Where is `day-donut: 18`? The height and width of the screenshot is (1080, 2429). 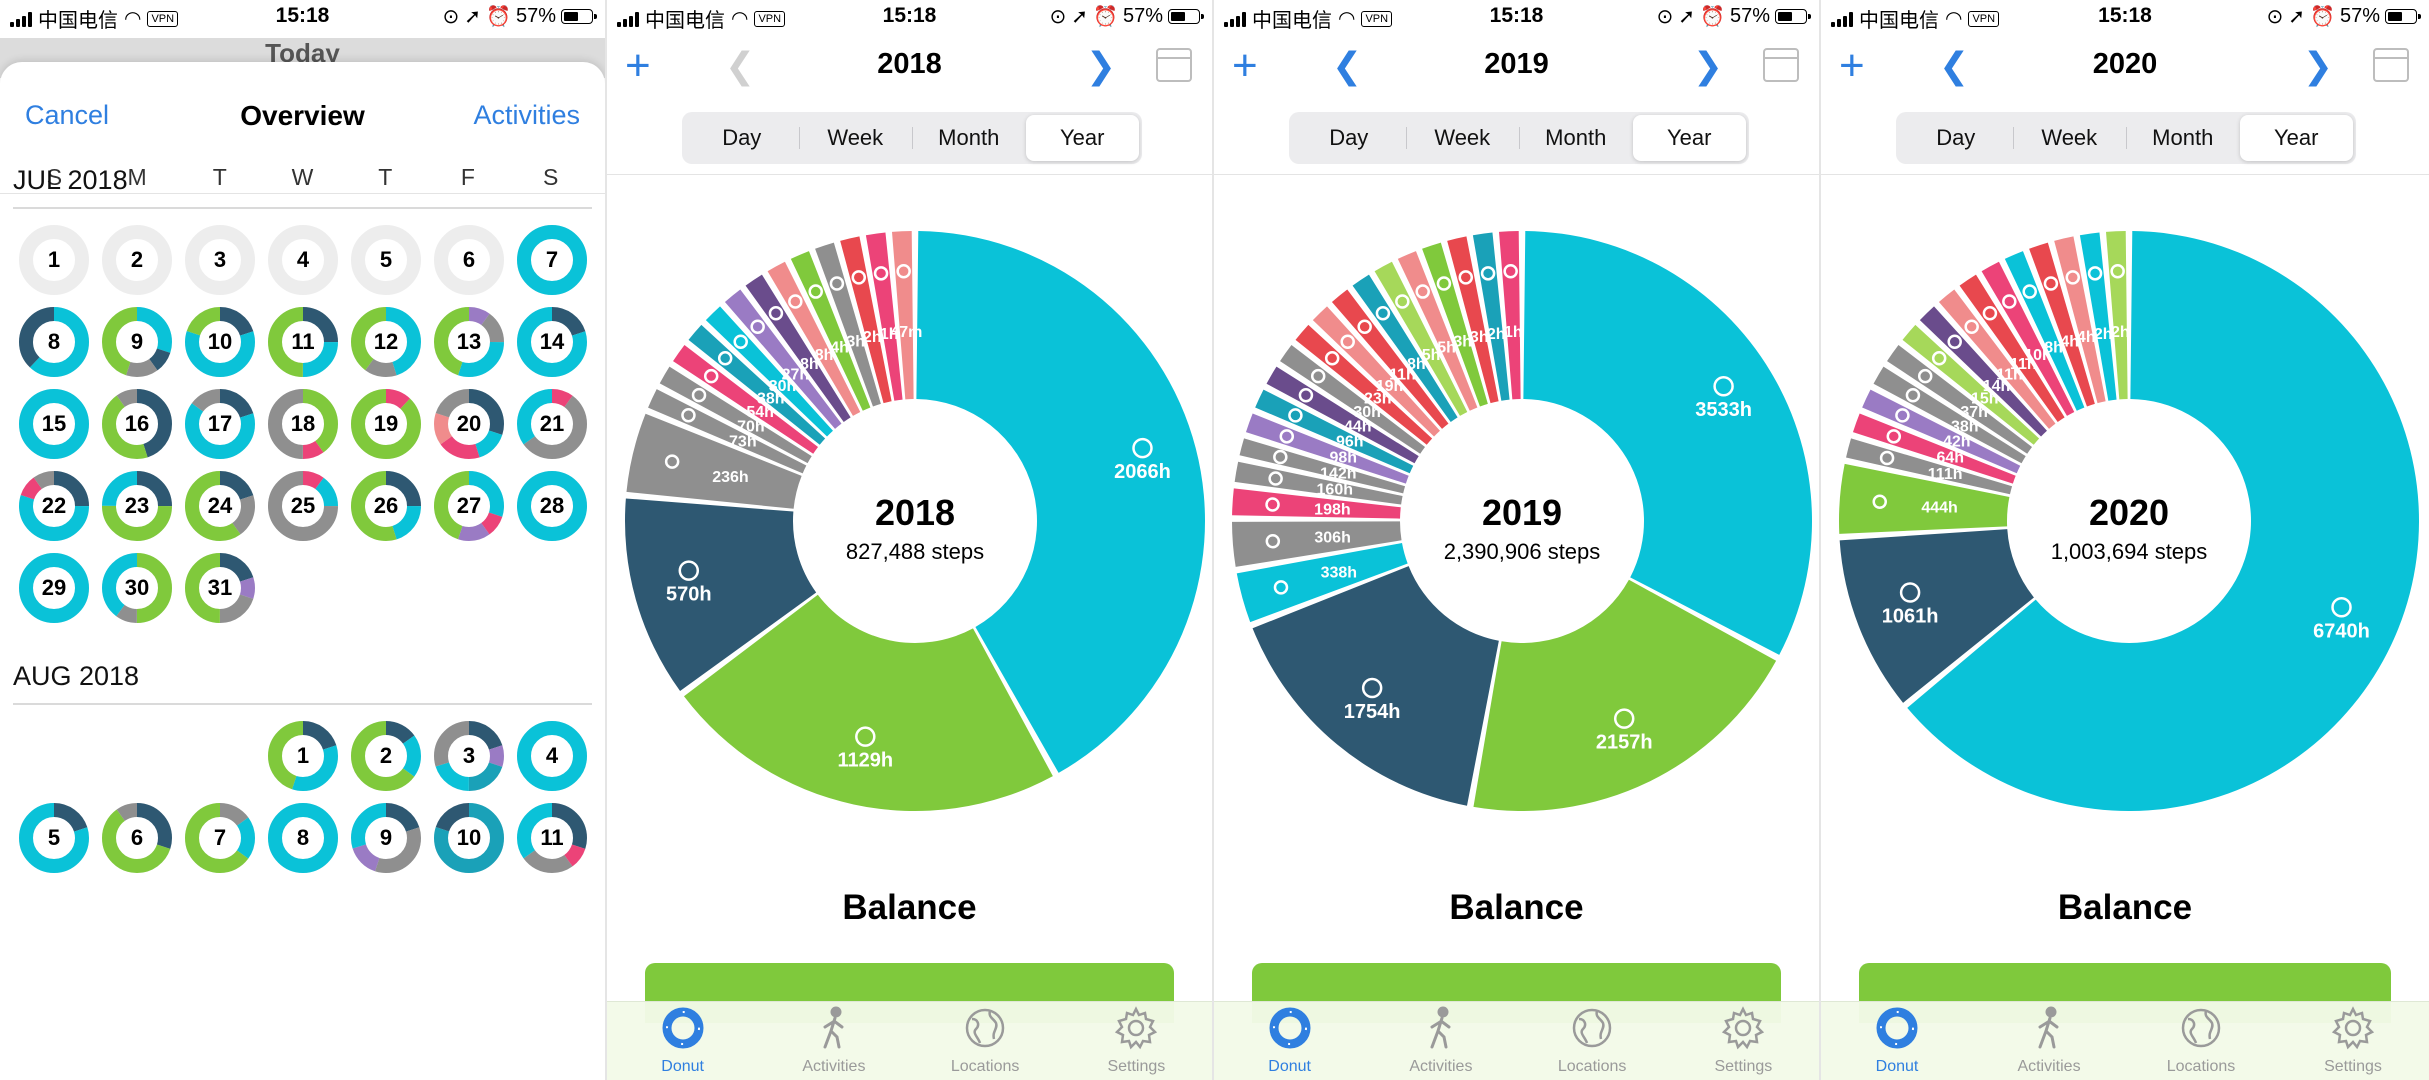
day-donut: 18 is located at coordinates (303, 424).